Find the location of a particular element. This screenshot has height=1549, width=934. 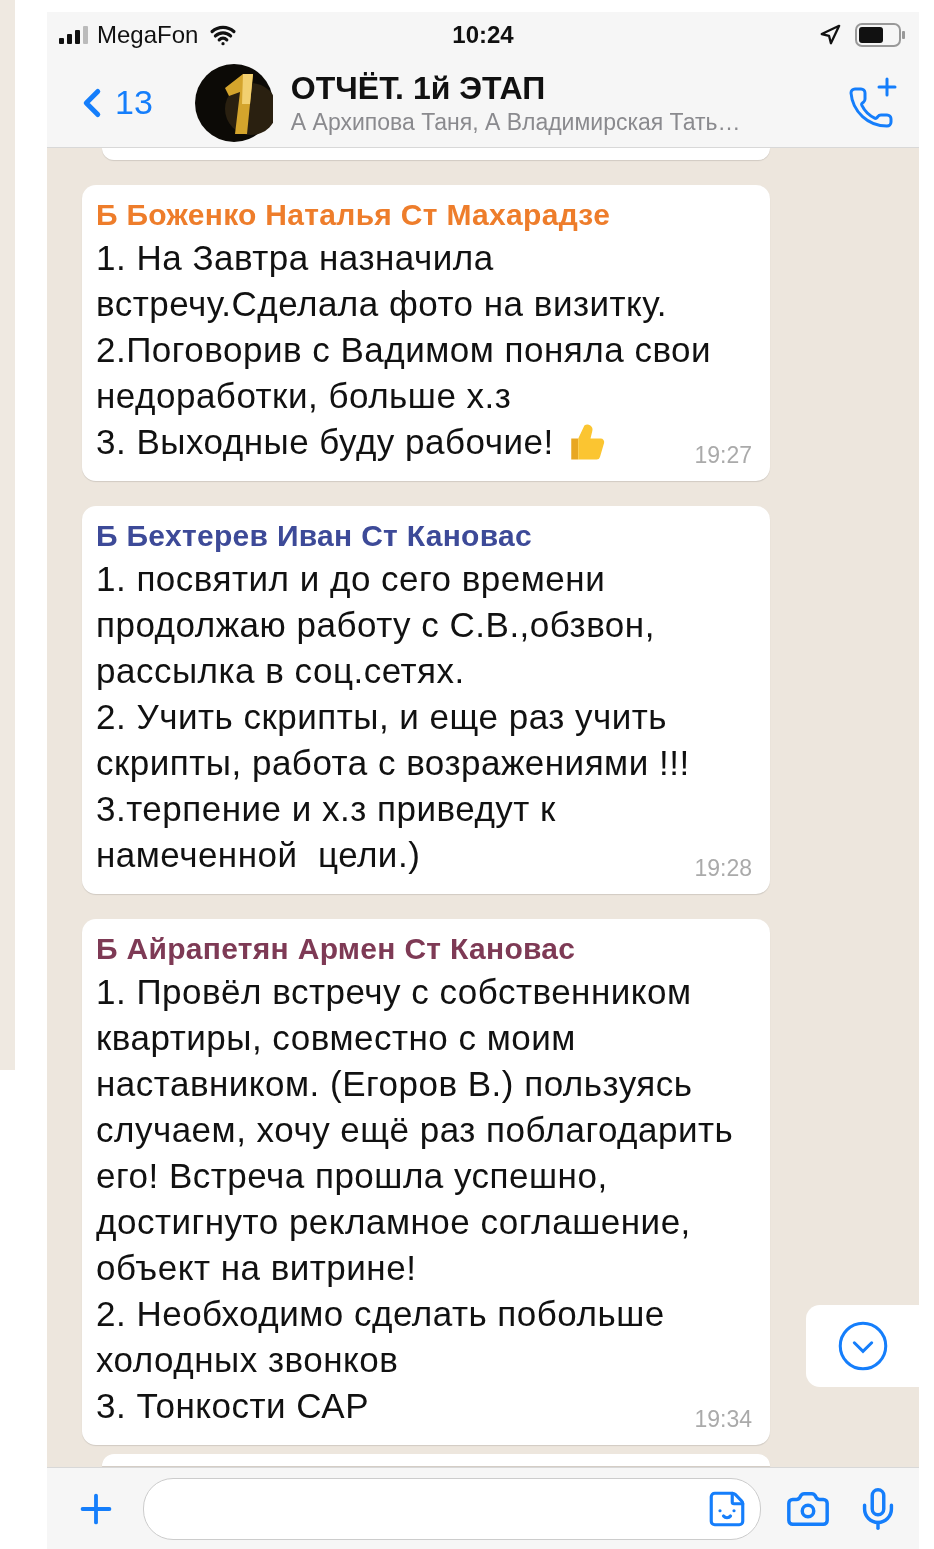

message-text: 1. На Завтра назначила встречу.Сделала фото на визитку. is located at coordinates (382, 281).